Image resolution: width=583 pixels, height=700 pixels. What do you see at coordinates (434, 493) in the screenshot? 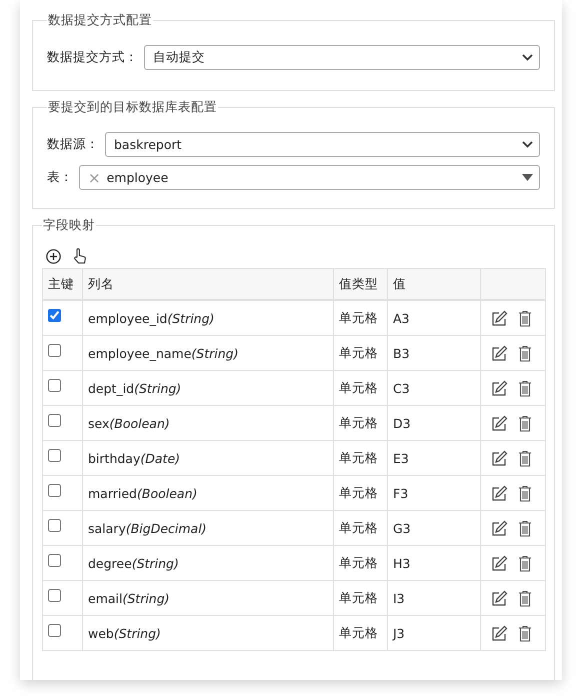
I see `table-cell: F3` at bounding box center [434, 493].